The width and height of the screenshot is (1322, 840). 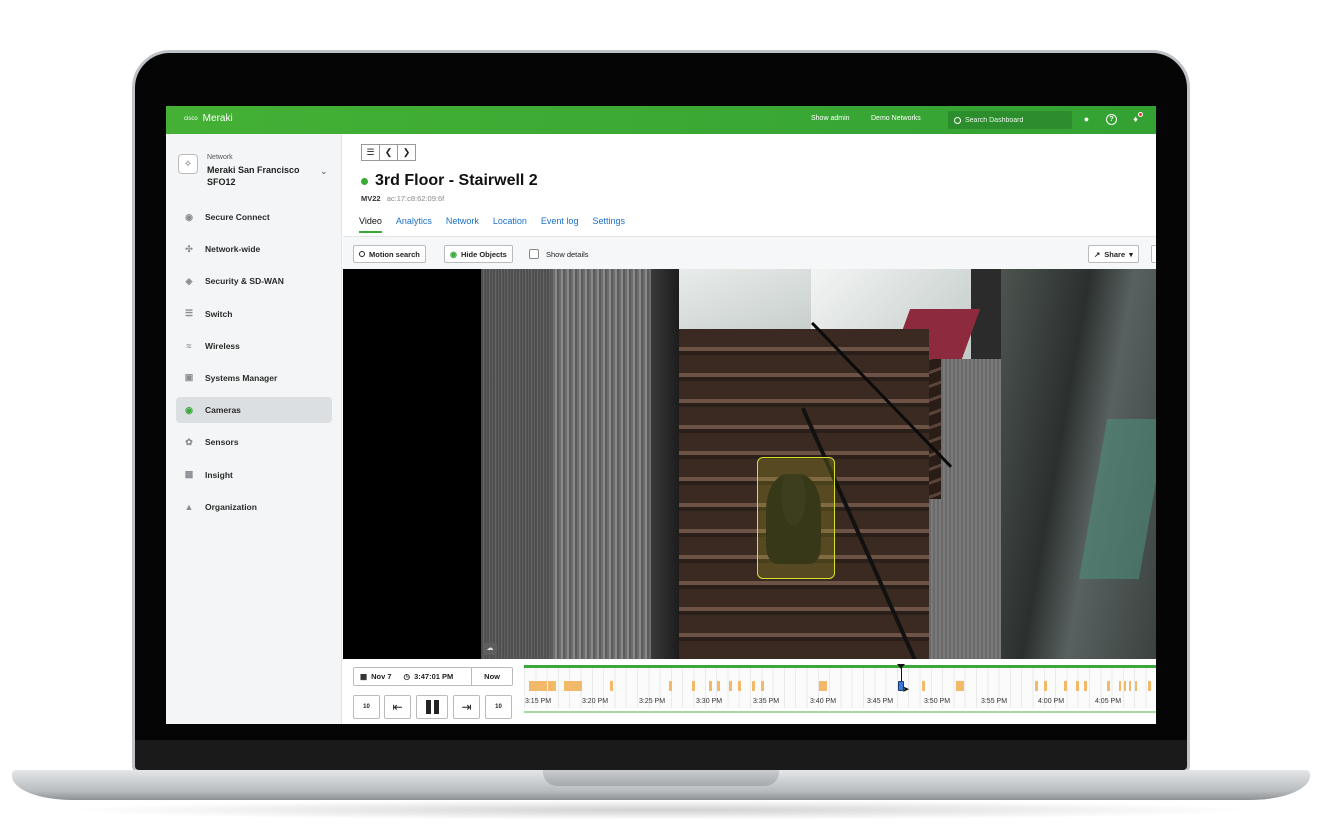 I want to click on share-label: Share, so click(x=1115, y=254).